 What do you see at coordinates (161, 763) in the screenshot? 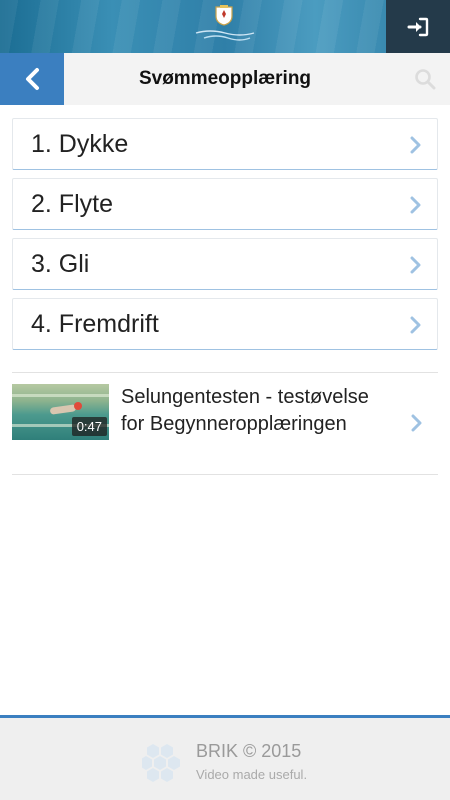
I see `brik-logo-icon` at bounding box center [161, 763].